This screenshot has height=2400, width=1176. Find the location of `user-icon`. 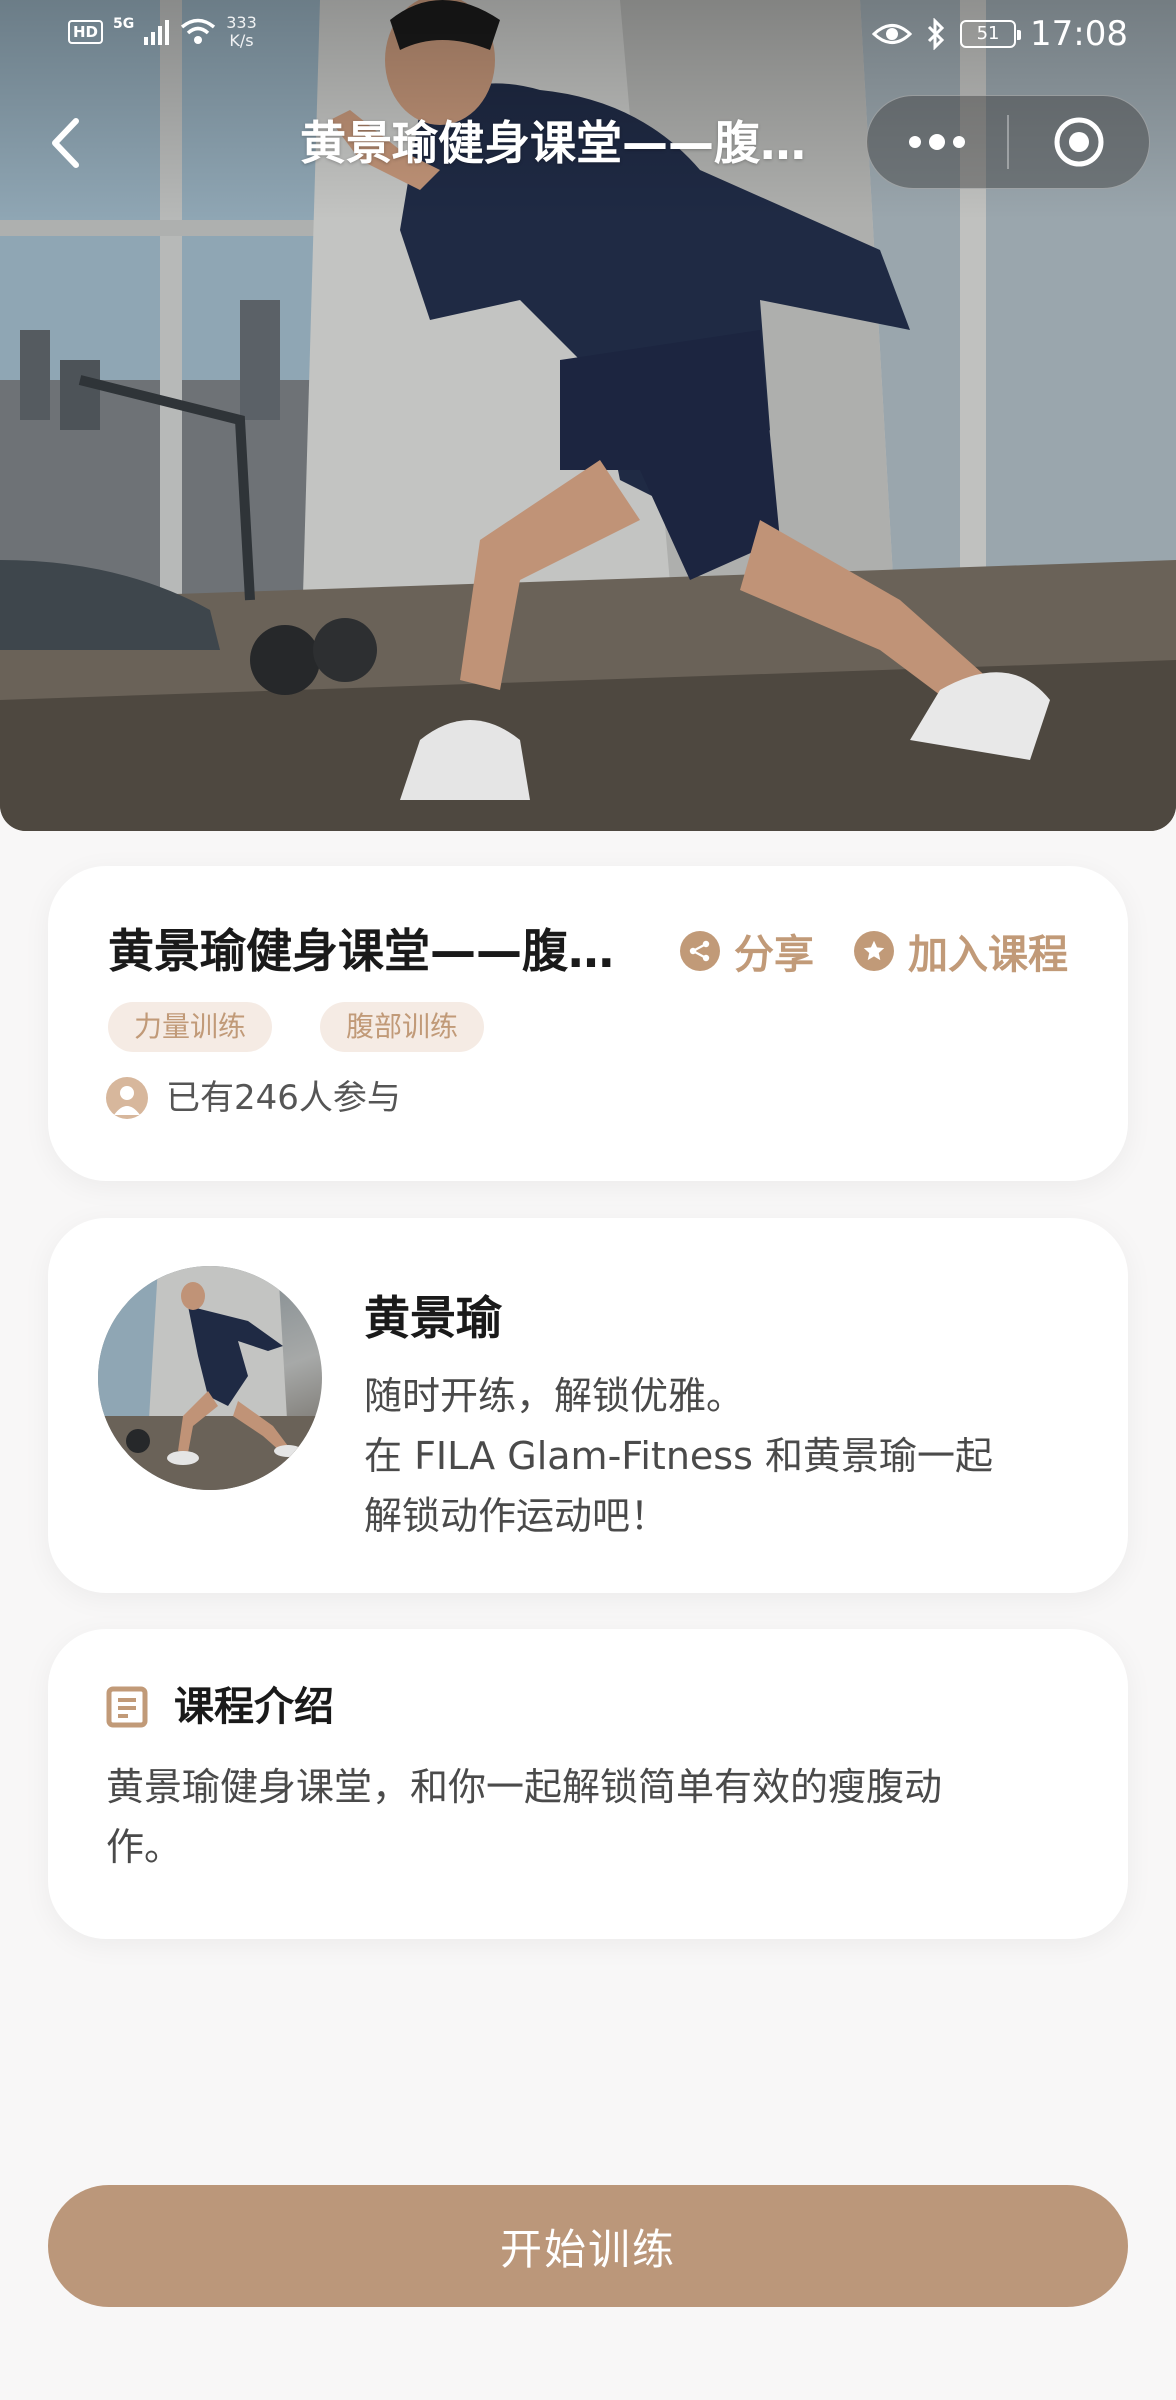

user-icon is located at coordinates (127, 1098).